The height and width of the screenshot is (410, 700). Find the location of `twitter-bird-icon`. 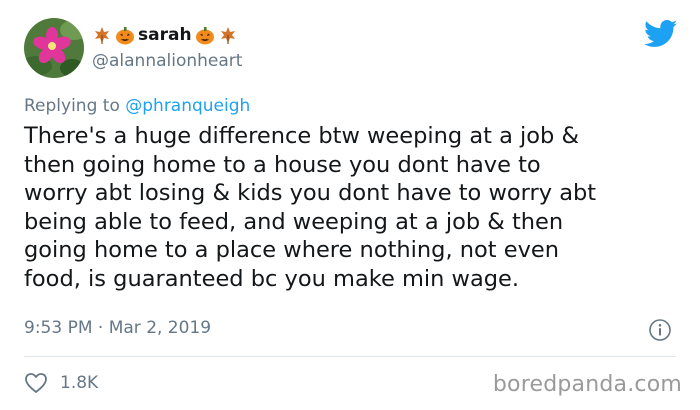

twitter-bird-icon is located at coordinates (661, 34).